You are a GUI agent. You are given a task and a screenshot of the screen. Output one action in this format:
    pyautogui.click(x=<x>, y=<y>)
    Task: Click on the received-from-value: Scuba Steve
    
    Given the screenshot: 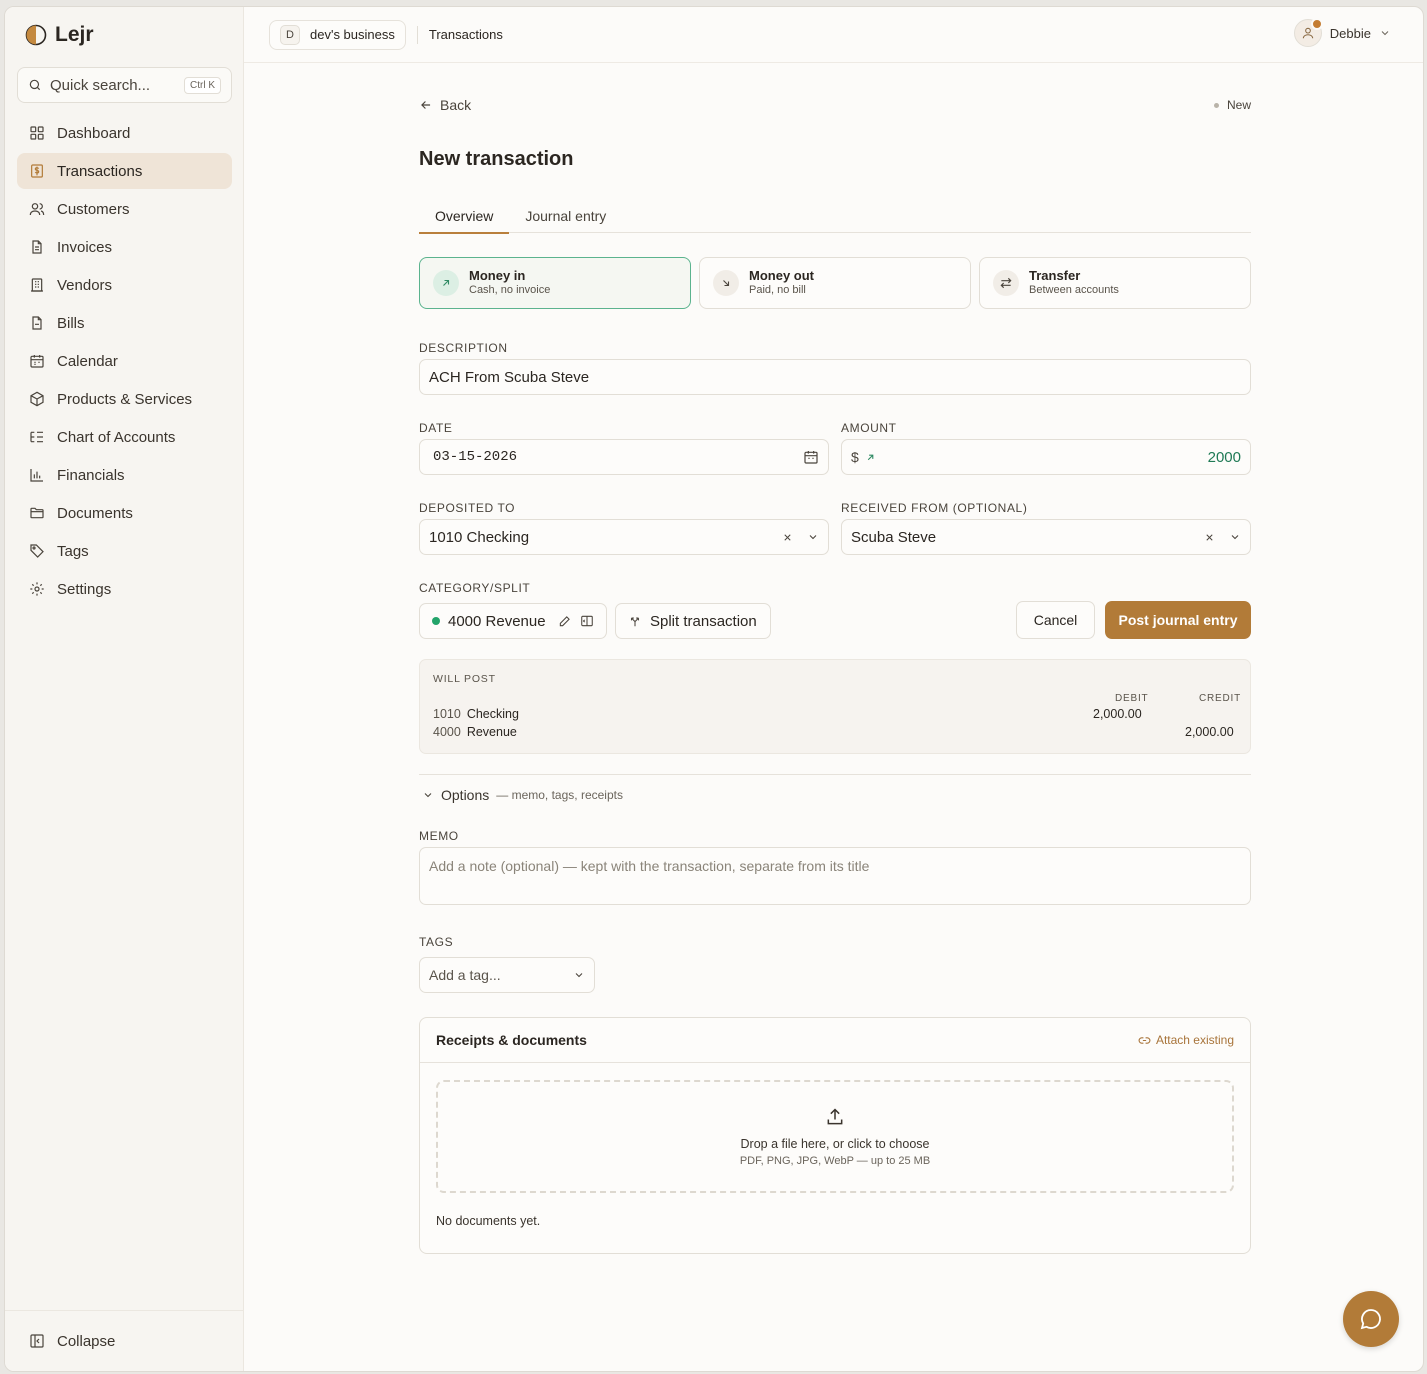 What is the action you would take?
    pyautogui.click(x=894, y=537)
    